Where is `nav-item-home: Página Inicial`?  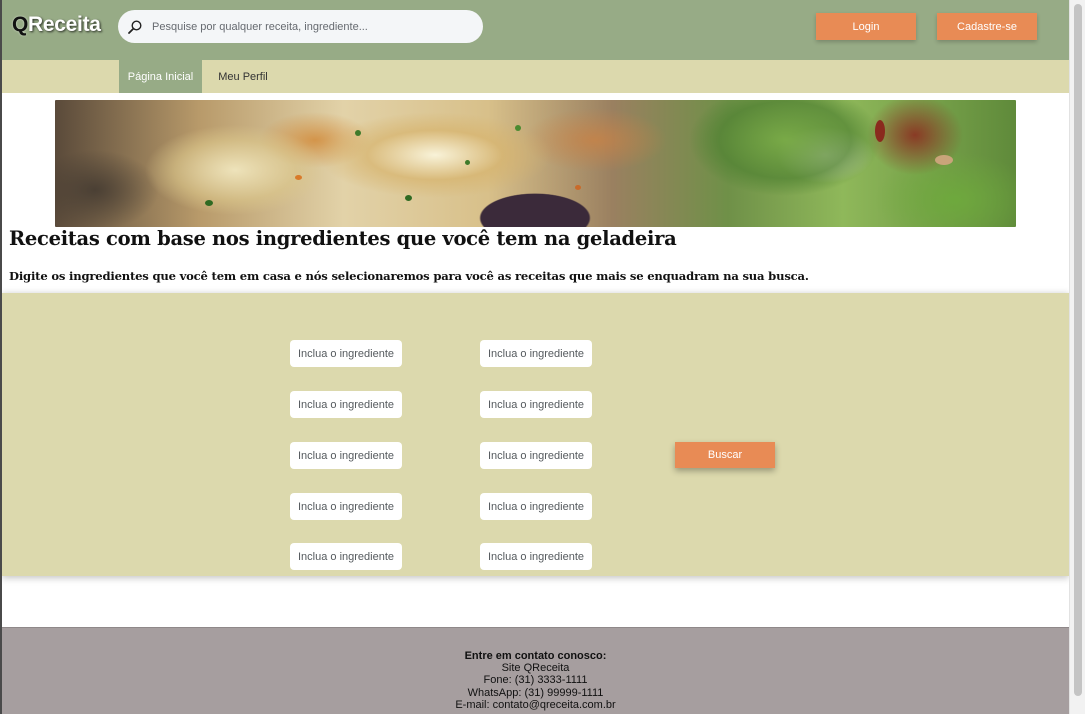 nav-item-home: Página Inicial is located at coordinates (160, 76).